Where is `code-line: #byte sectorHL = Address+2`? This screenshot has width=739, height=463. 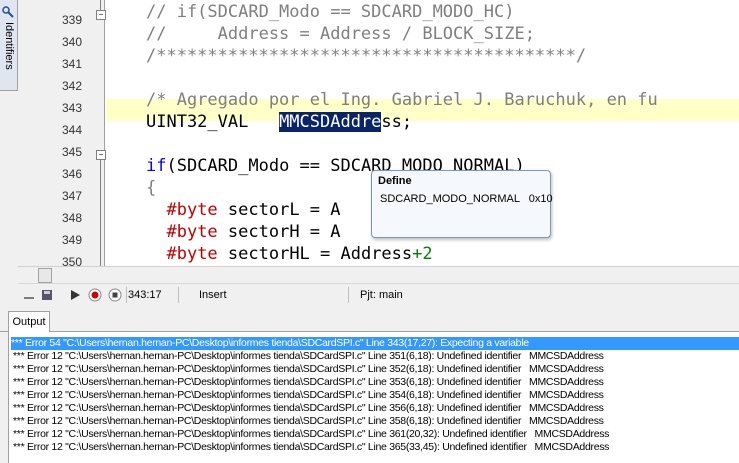 code-line: #byte sectorHL = Address+2 is located at coordinates (289, 254).